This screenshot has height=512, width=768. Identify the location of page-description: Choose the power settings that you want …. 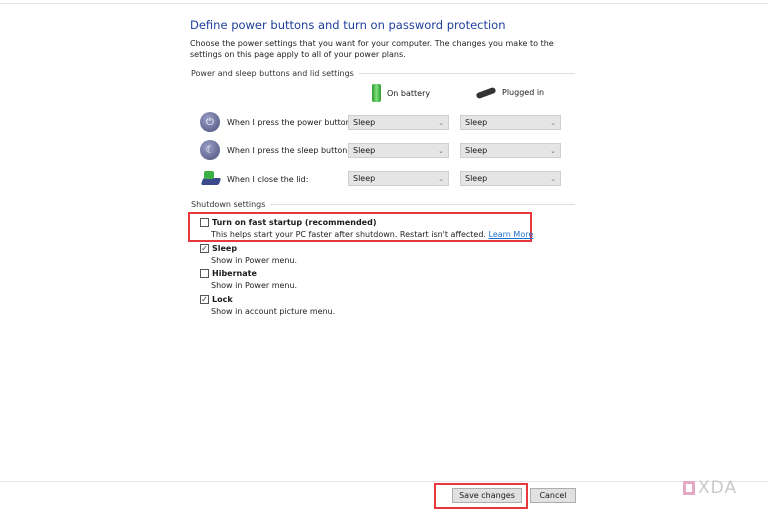
(372, 49).